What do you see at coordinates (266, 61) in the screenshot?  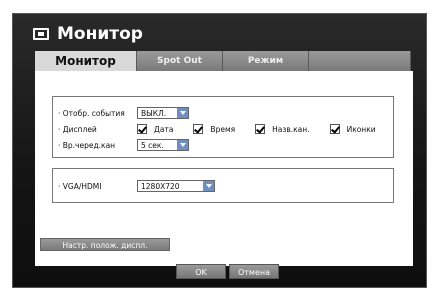 I see `tab-mode: Режим` at bounding box center [266, 61].